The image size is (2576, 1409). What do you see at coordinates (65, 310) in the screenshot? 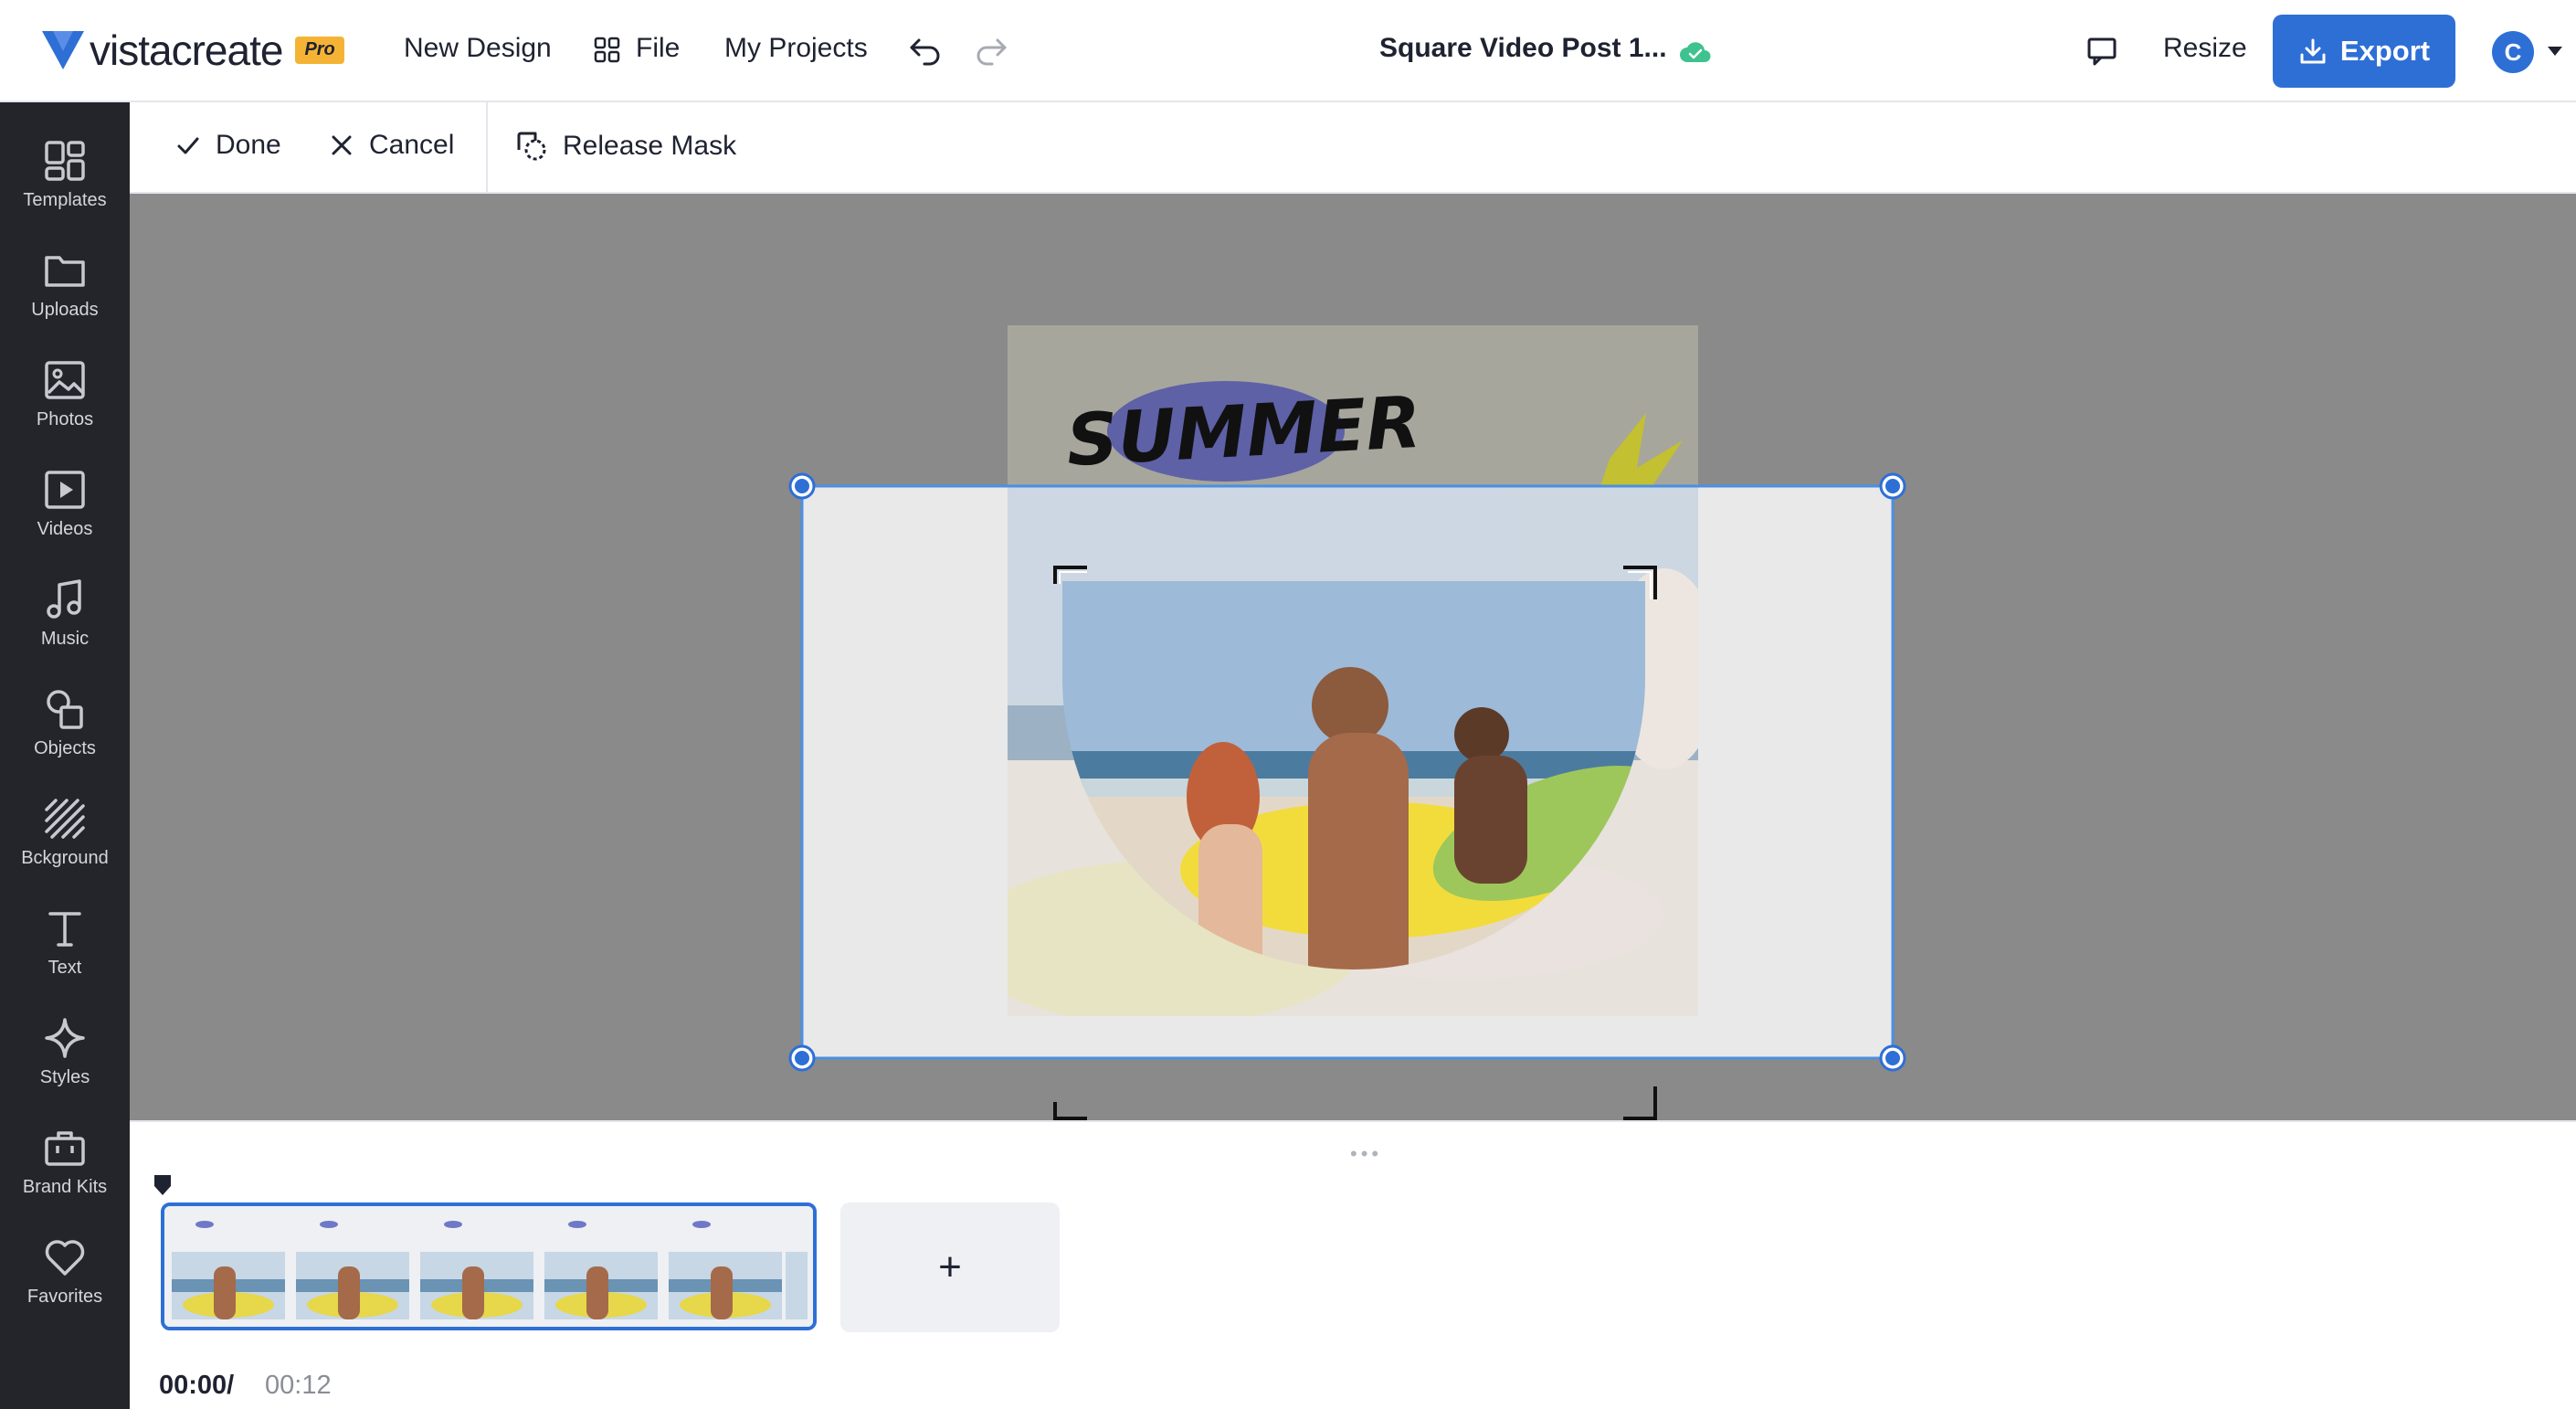
I see `sidebar-item-label: Uploads` at bounding box center [65, 310].